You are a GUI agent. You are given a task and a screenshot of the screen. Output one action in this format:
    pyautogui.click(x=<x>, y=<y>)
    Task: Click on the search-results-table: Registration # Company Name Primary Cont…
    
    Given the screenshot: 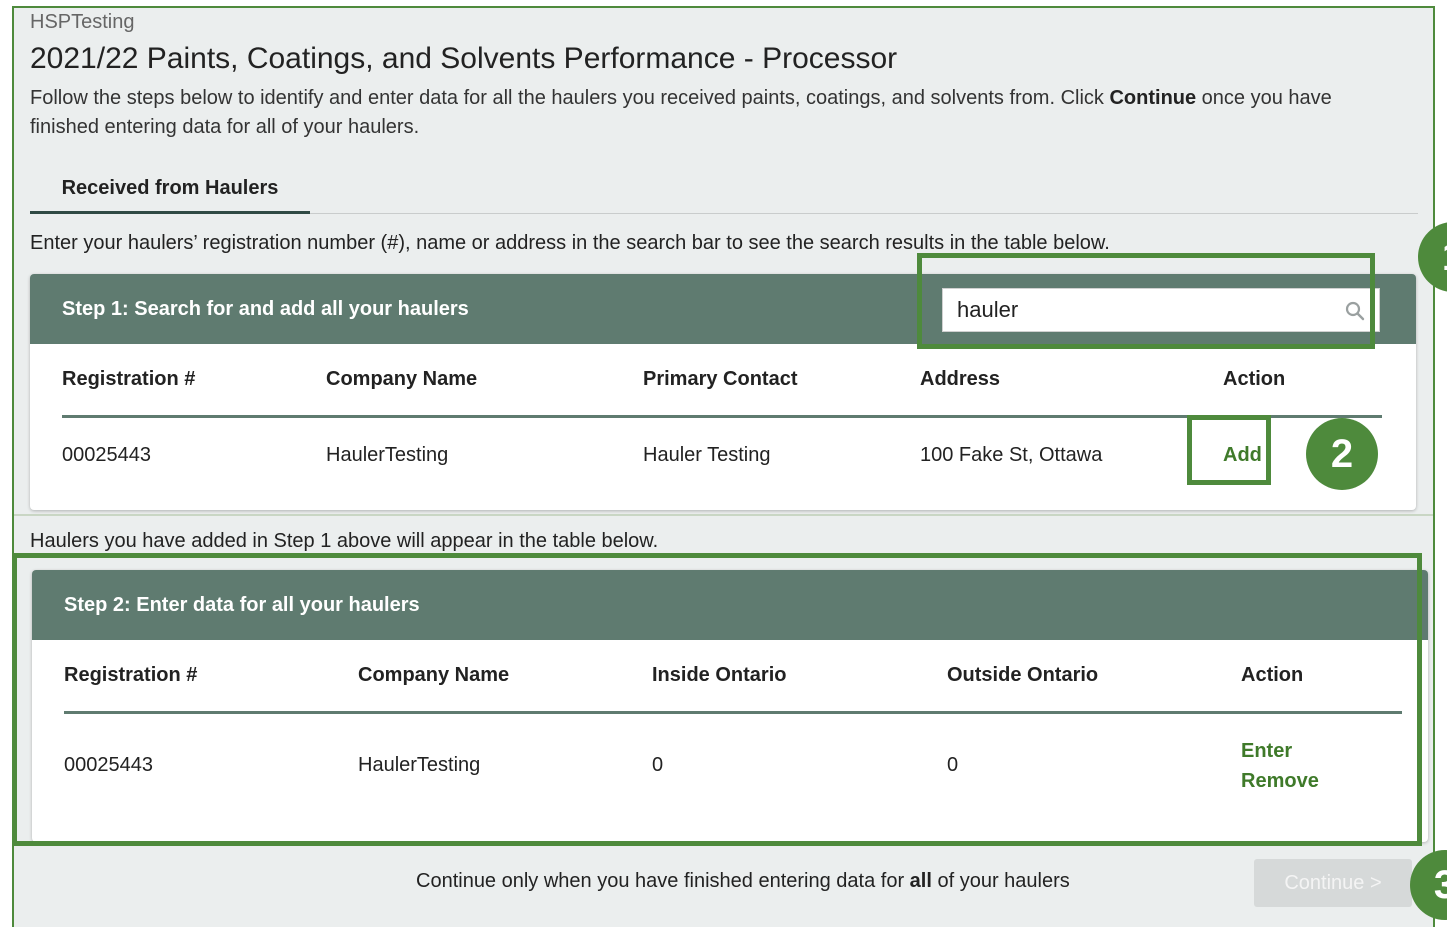 What is the action you would take?
    pyautogui.click(x=722, y=419)
    